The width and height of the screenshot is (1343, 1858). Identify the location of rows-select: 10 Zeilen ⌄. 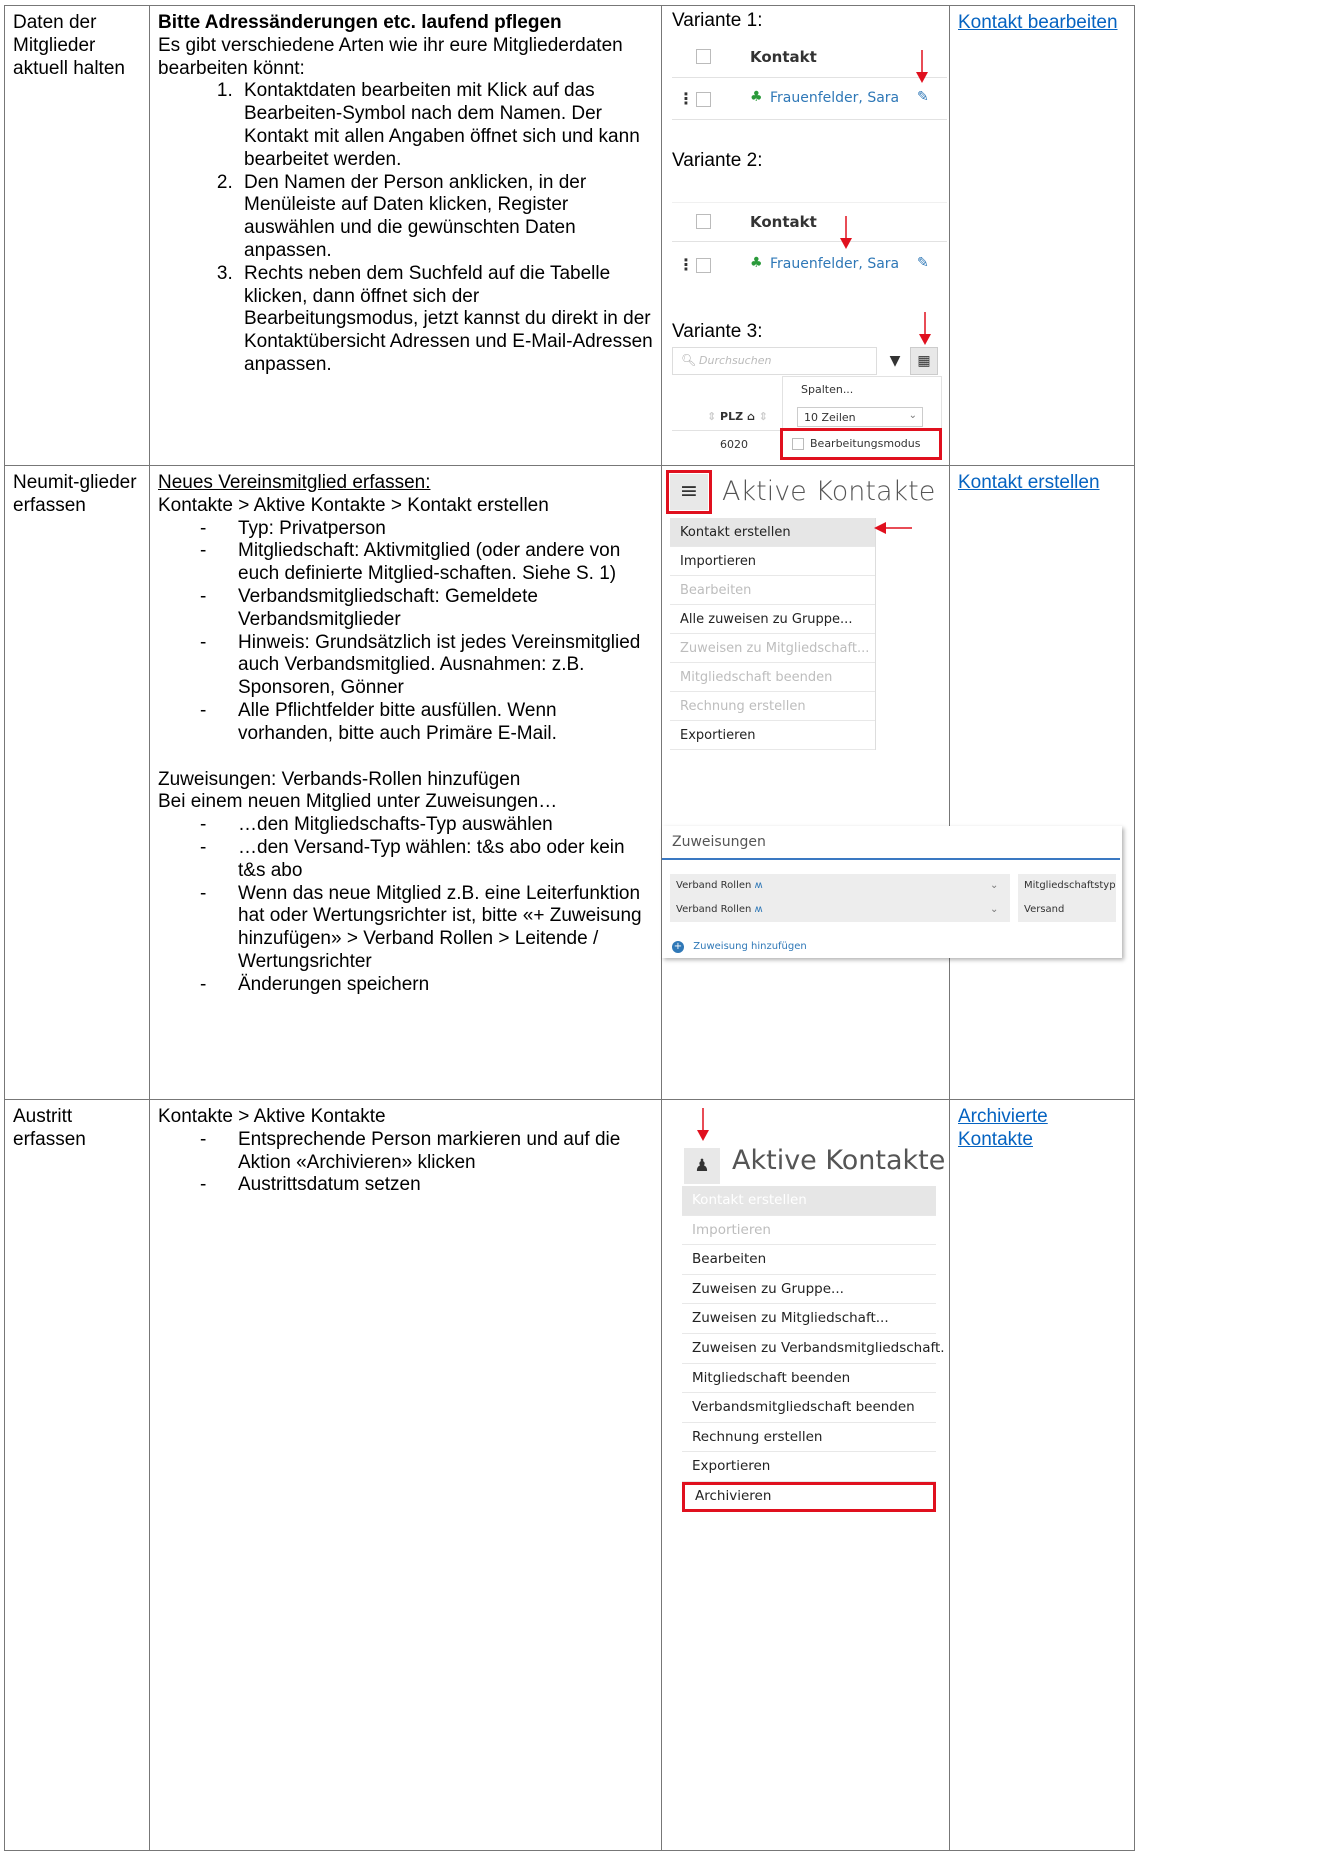
(860, 417).